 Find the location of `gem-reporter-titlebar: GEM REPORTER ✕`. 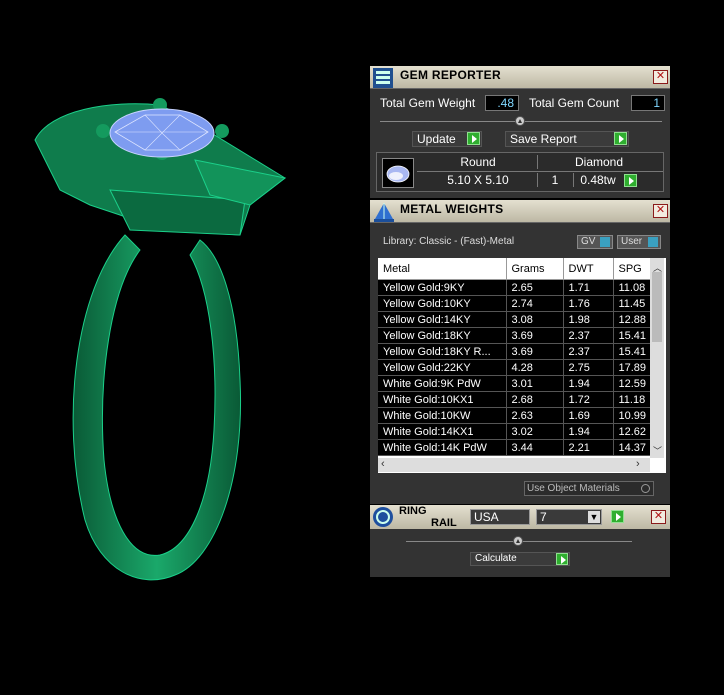

gem-reporter-titlebar: GEM REPORTER ✕ is located at coordinates (520, 77).